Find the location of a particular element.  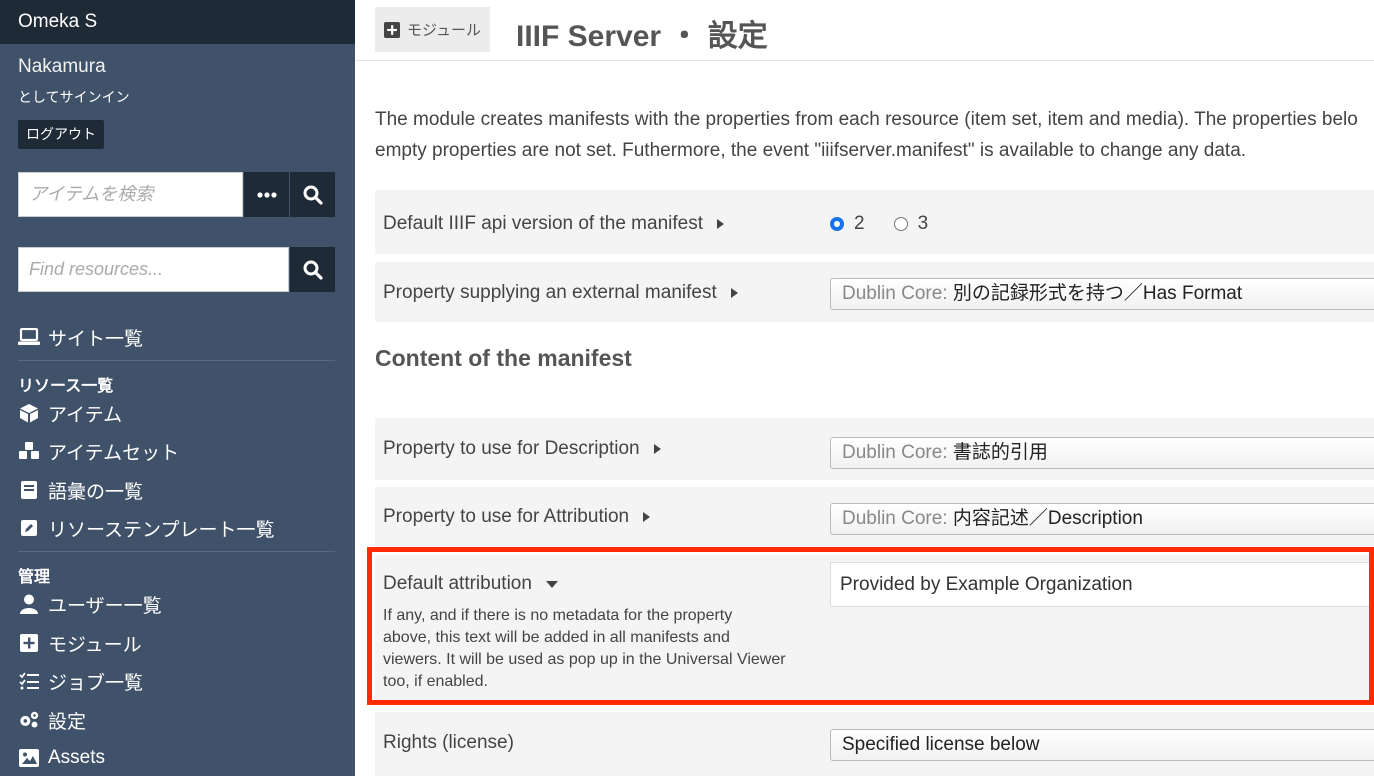

field-label-toggle: Property to use for Attribution is located at coordinates (517, 517).